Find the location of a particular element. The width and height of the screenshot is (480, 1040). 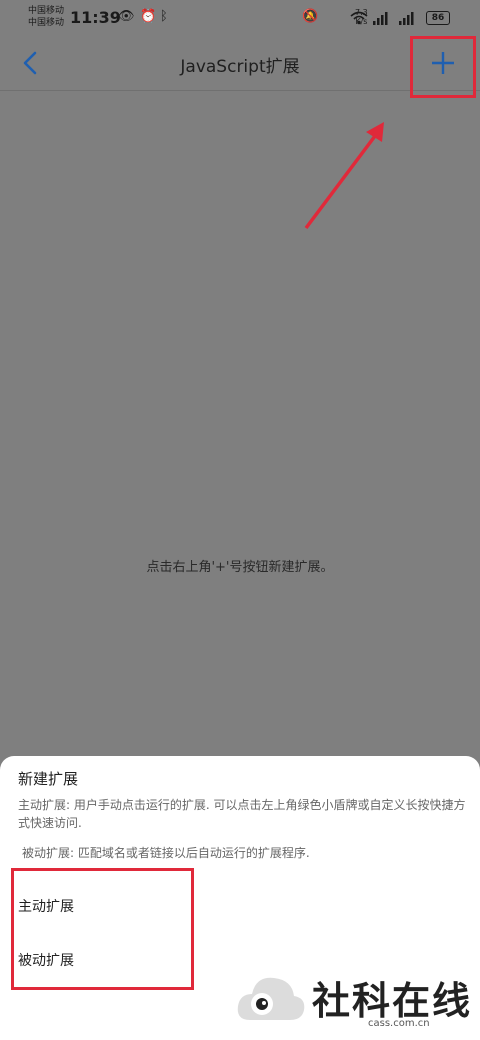

passive-extension-description: 被动扩展: 匹配域名或者链接以后自动运行的扩展程序. is located at coordinates (166, 853).